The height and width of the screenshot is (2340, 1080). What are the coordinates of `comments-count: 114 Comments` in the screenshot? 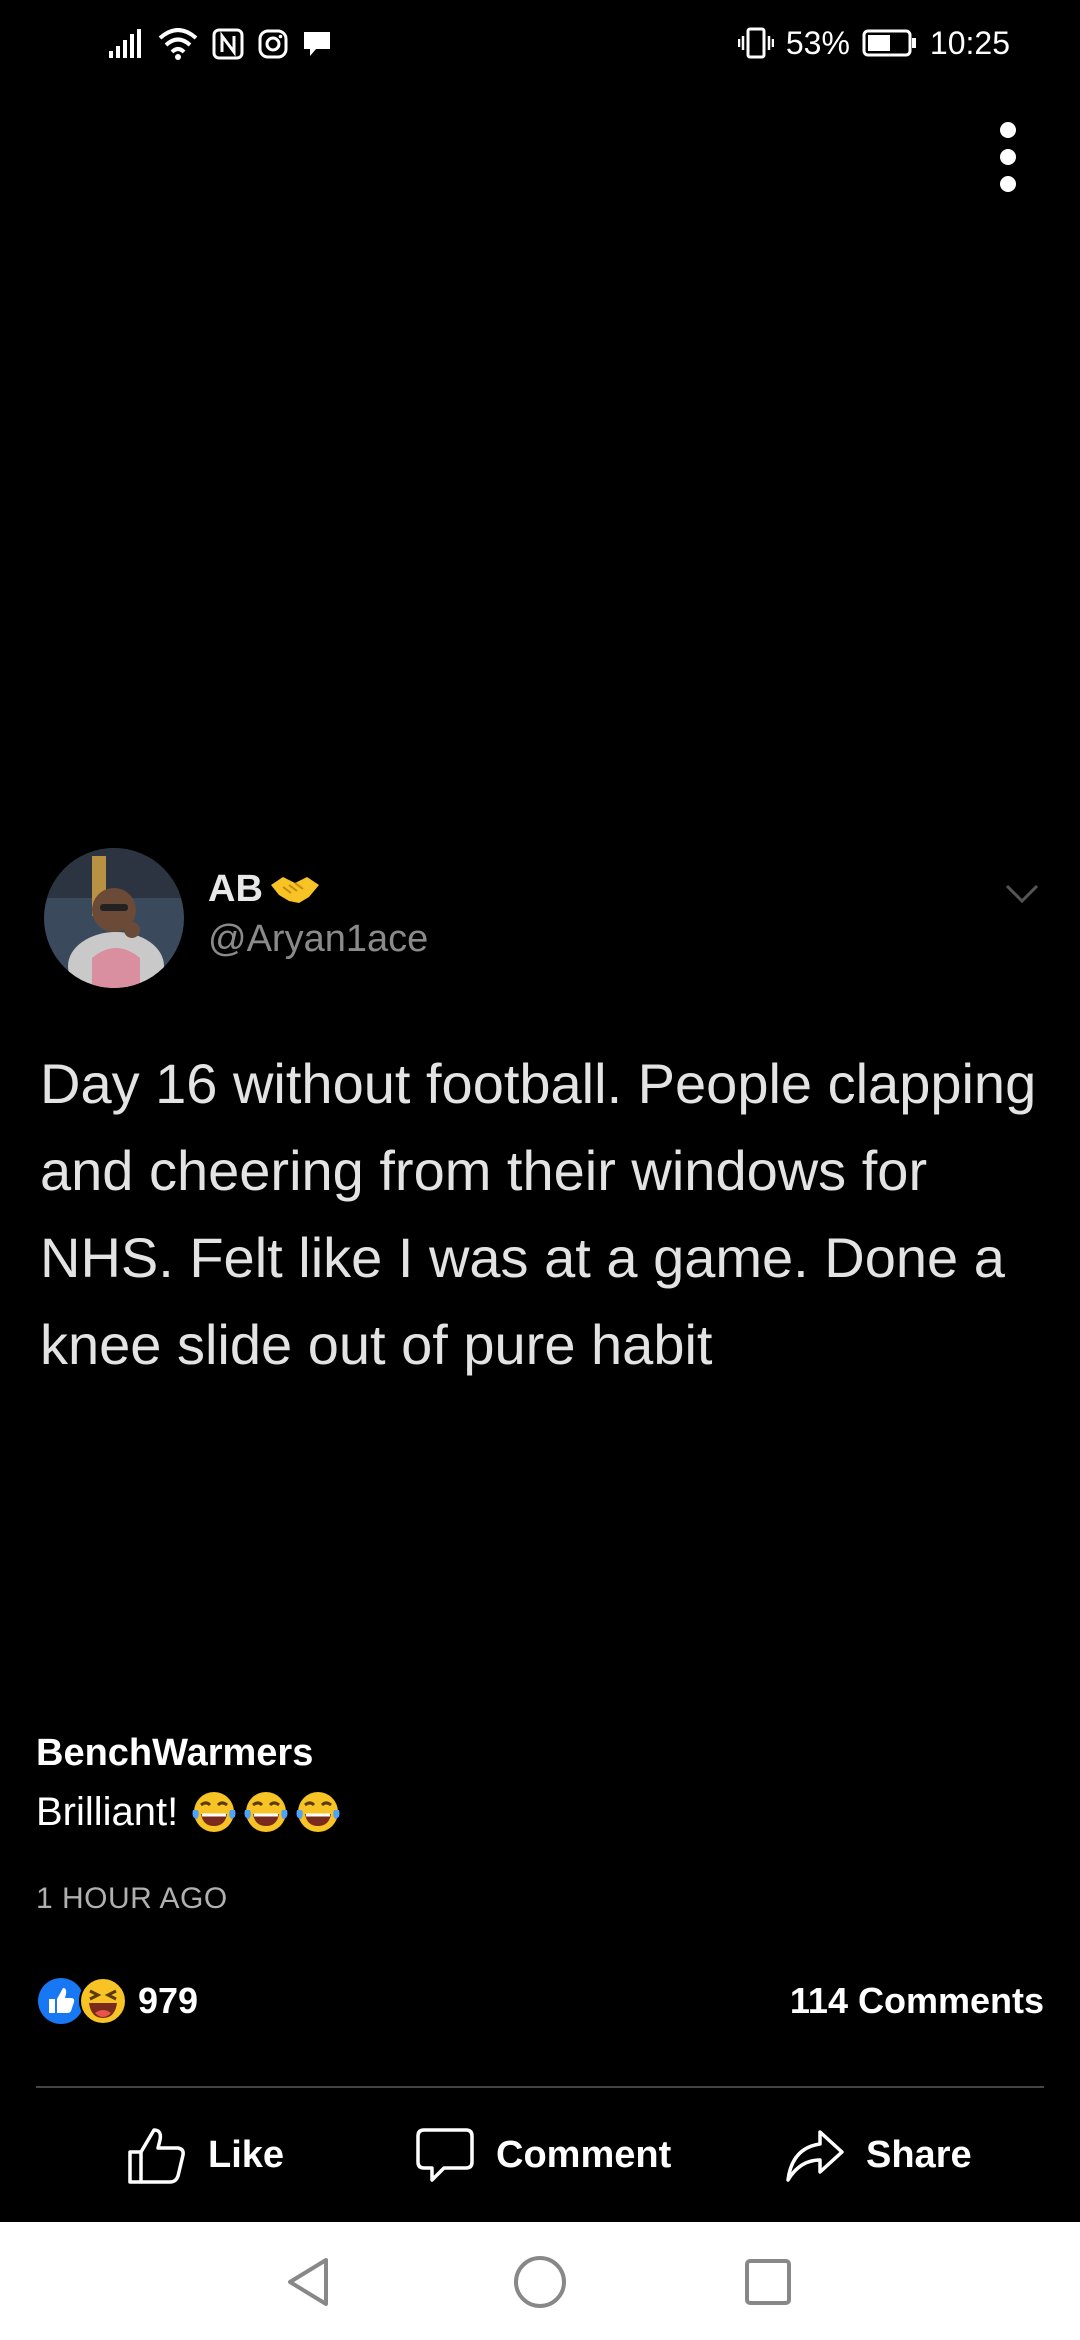 It's located at (917, 2001).